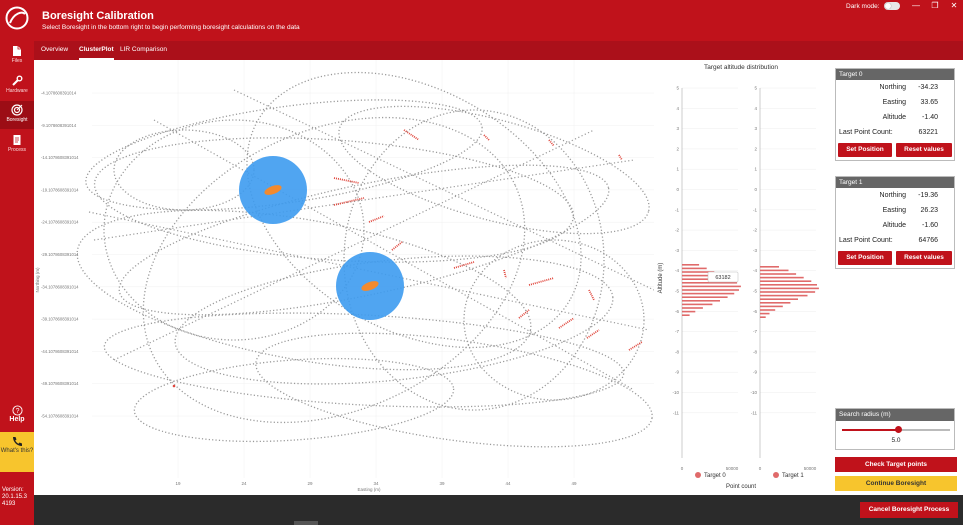 The height and width of the screenshot is (525, 963). What do you see at coordinates (895, 258) in the screenshot?
I see `button-row: Set Position Reset values` at bounding box center [895, 258].